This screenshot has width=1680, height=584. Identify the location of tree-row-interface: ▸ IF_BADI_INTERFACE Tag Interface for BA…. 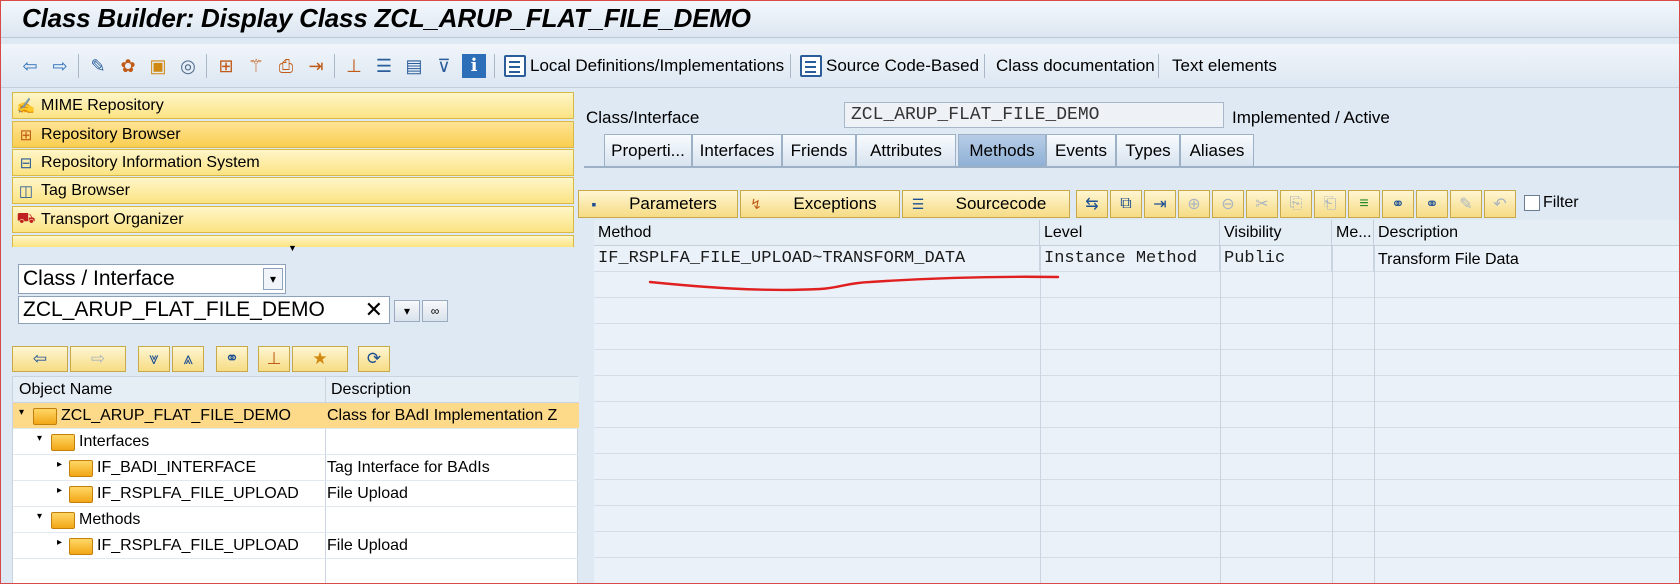
(296, 468).